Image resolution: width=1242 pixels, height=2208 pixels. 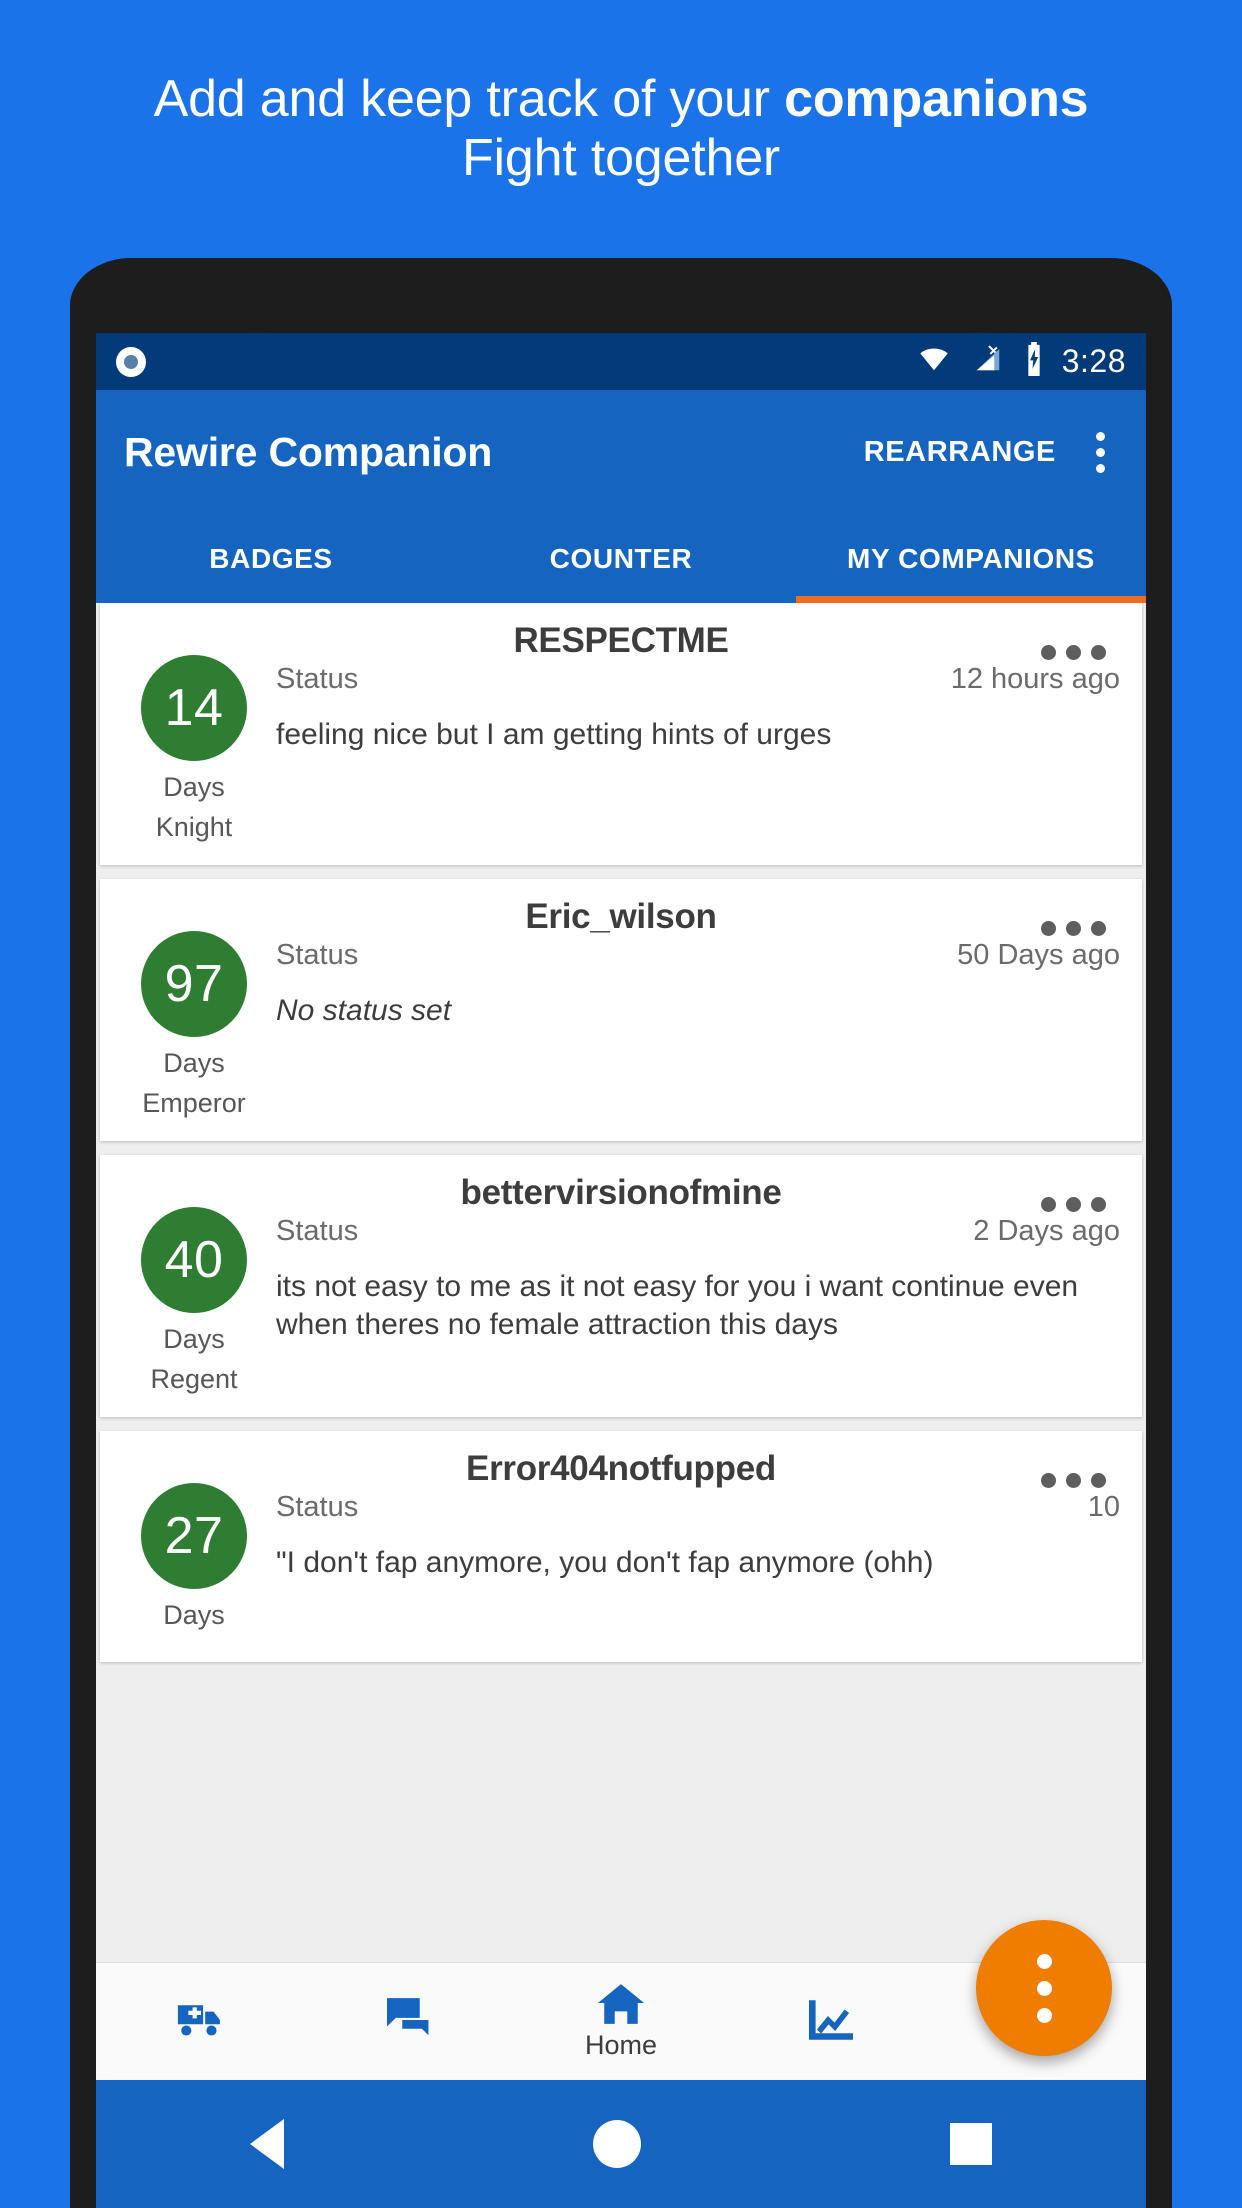 I want to click on status-timestamp: 10, so click(x=1103, y=1507).